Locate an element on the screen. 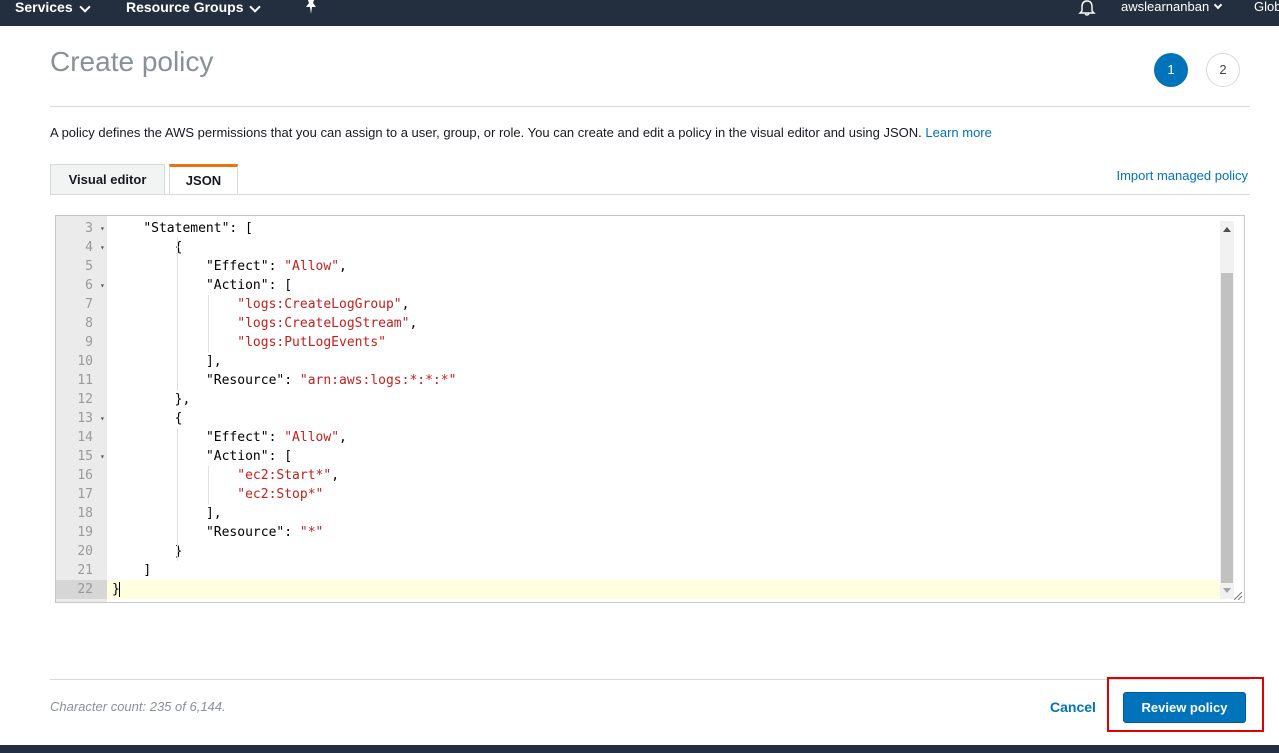  code-text: }, is located at coordinates (183, 399).